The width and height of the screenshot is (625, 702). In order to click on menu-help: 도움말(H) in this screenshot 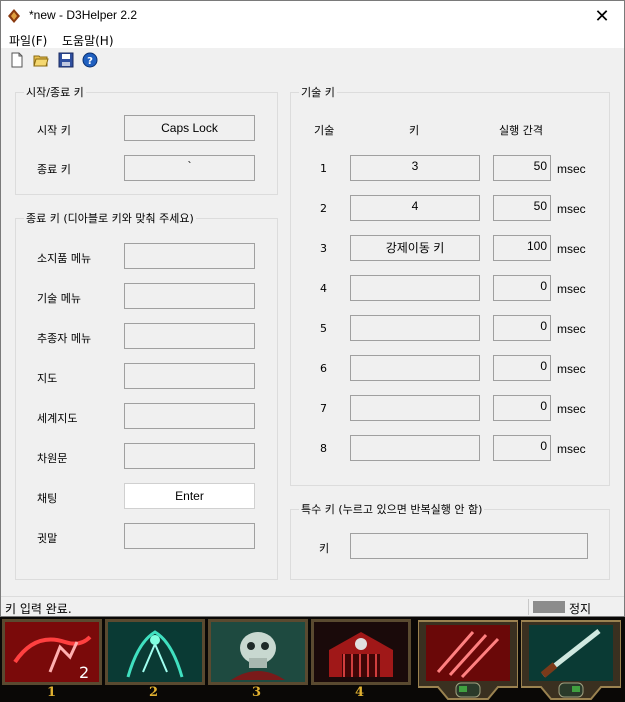, I will do `click(88, 40)`.